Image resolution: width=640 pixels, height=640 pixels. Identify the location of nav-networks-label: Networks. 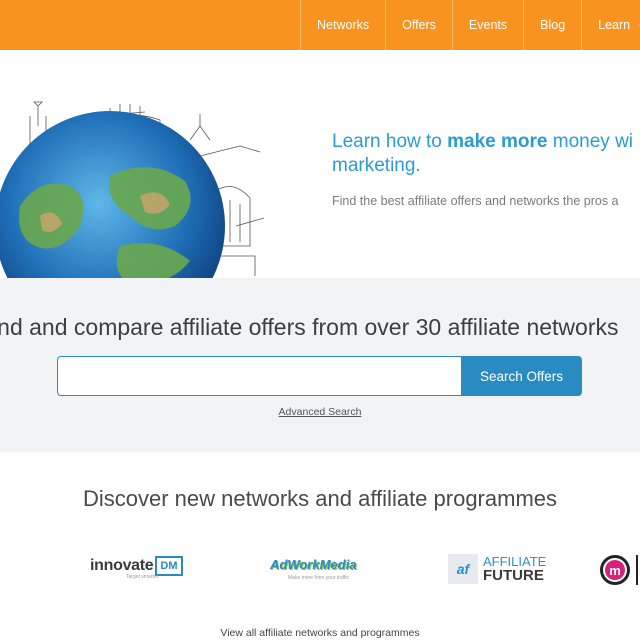
(343, 25).